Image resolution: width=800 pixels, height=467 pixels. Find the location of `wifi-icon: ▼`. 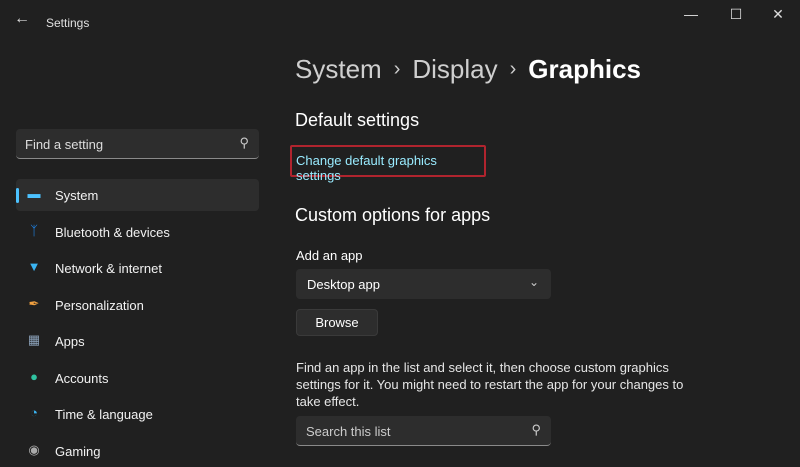

wifi-icon: ▼ is located at coordinates (34, 266).